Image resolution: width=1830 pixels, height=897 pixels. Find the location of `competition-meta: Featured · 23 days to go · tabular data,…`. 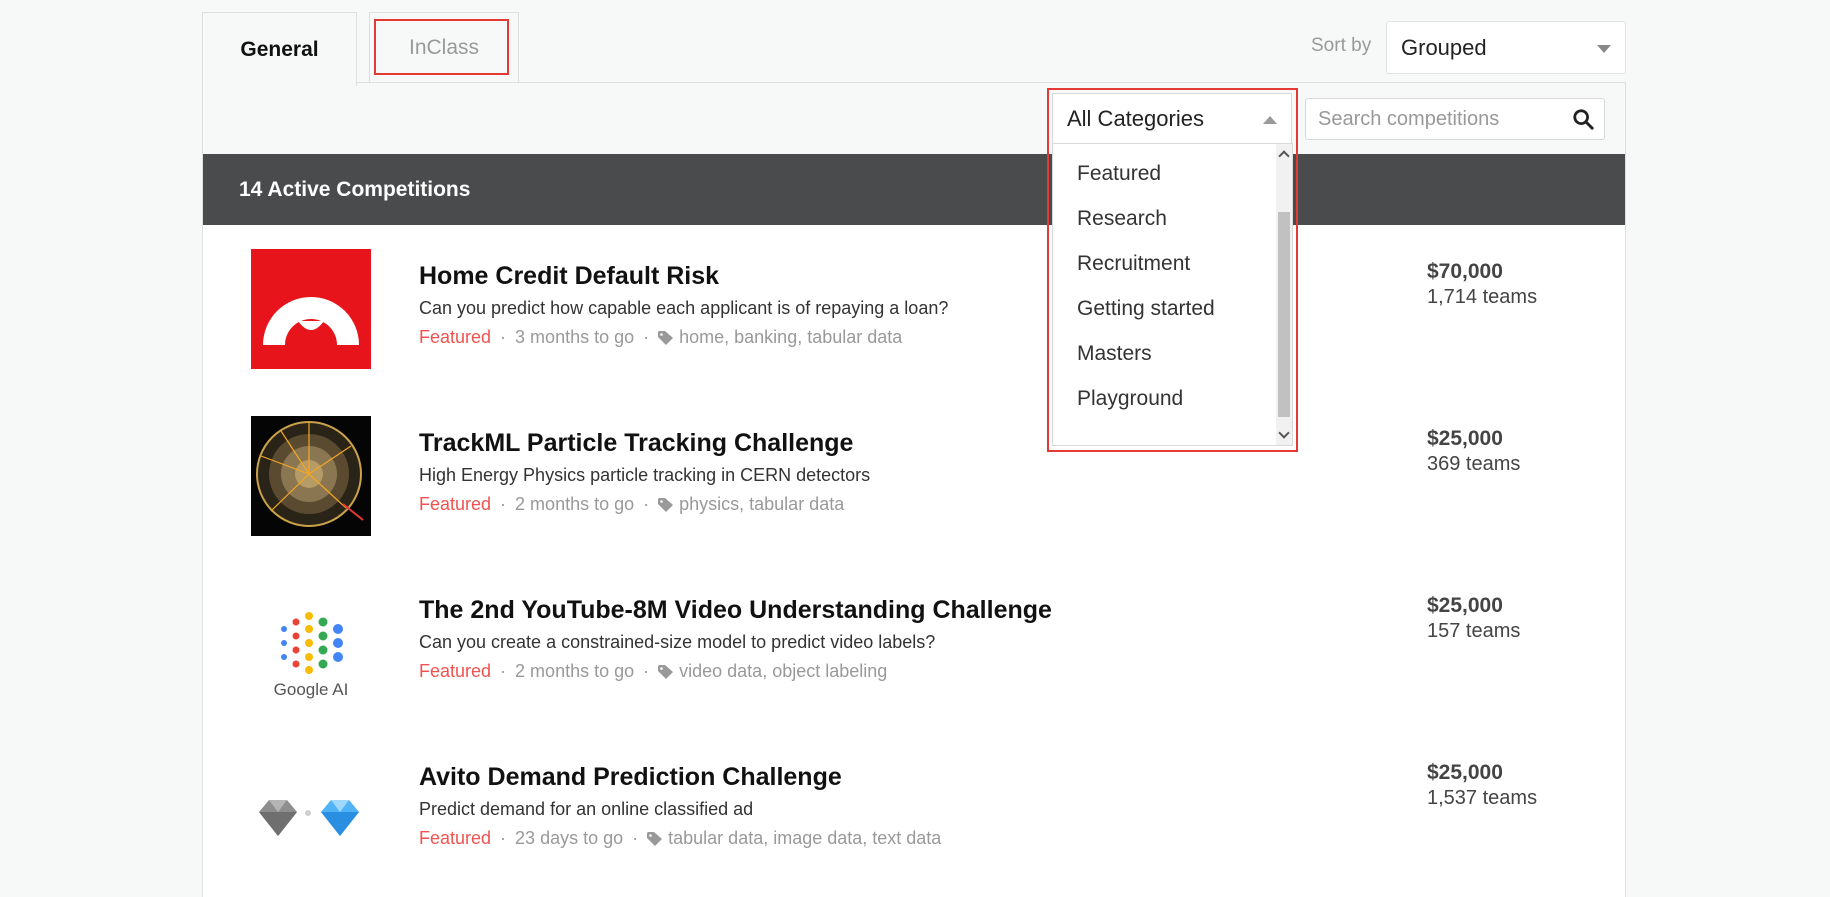

competition-meta: Featured · 23 days to go · tabular data,… is located at coordinates (680, 838).